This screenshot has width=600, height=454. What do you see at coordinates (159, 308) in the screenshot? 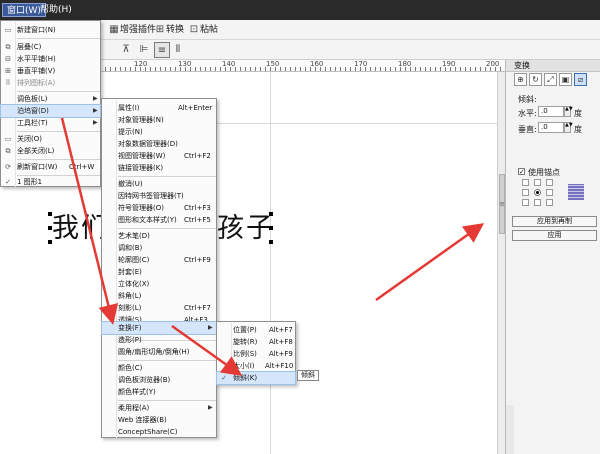
I see `docker-item-shadow: 刻影(L) Ctrl+F7` at bounding box center [159, 308].